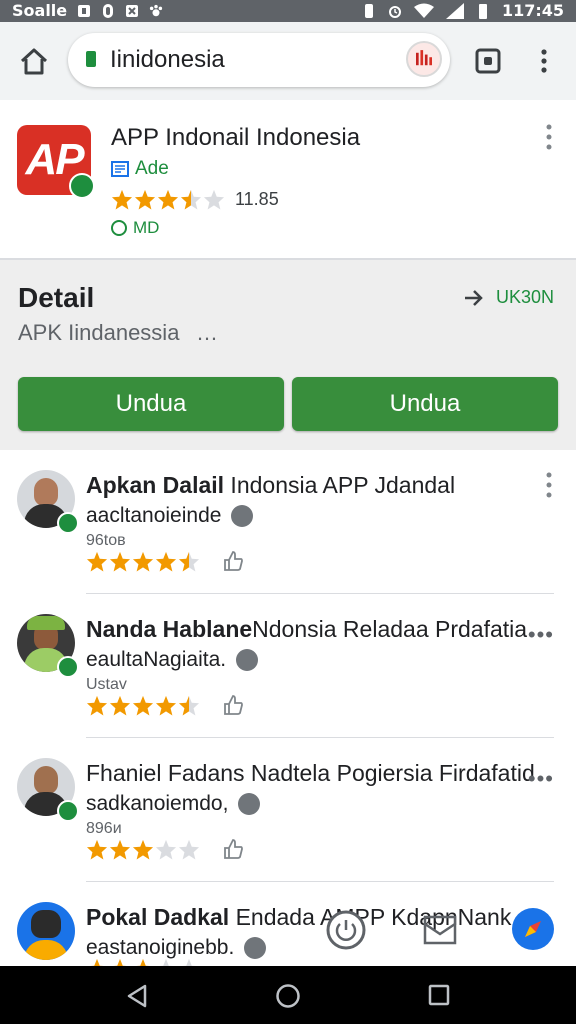 The image size is (576, 1024). What do you see at coordinates (119, 228) in the screenshot?
I see `size-icon` at bounding box center [119, 228].